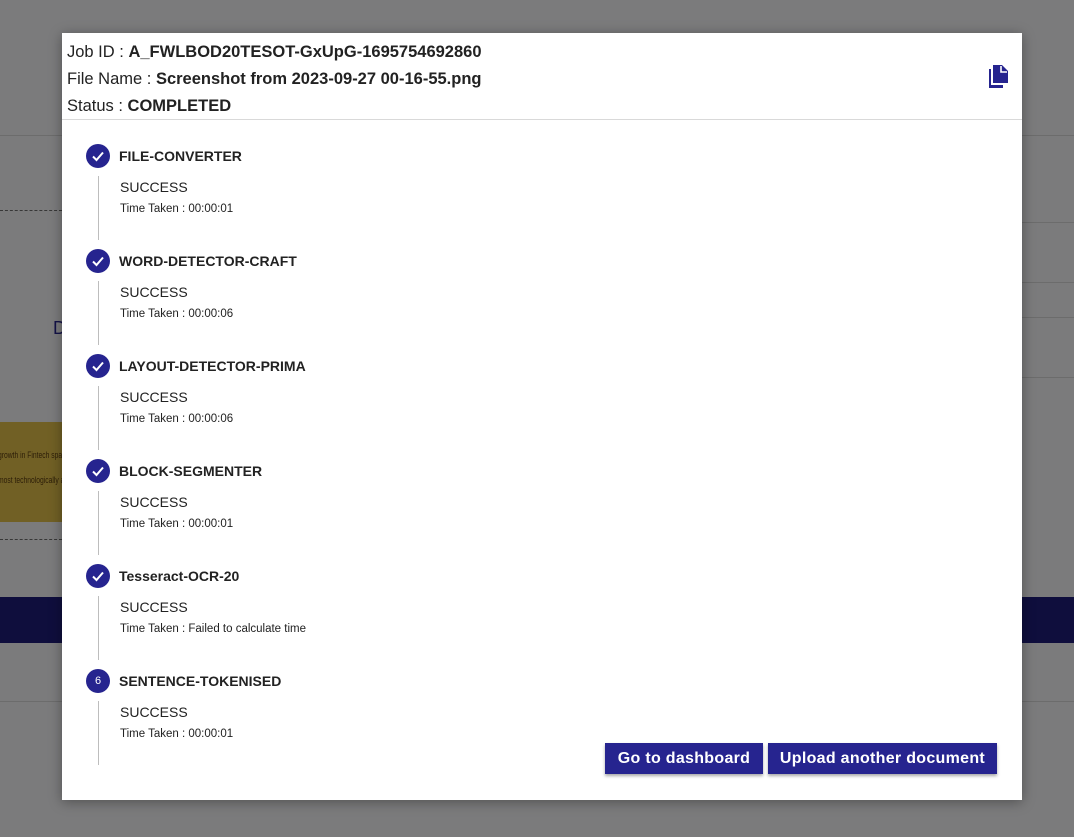 Image resolution: width=1074 pixels, height=837 pixels. What do you see at coordinates (191, 471) in the screenshot?
I see `step-title: BLOCK-SEGMENTER` at bounding box center [191, 471].